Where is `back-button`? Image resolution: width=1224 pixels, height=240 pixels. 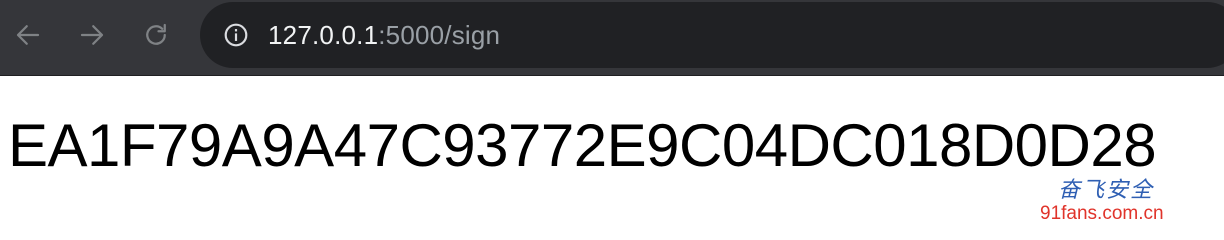
back-button is located at coordinates (28, 35).